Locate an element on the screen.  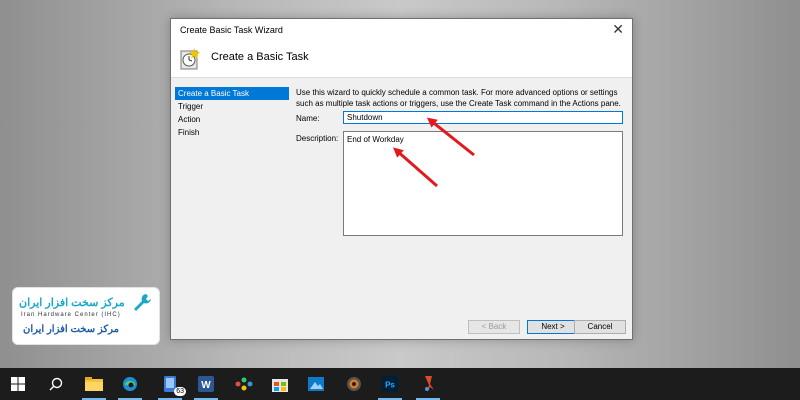
wrench-icon is located at coordinates (142, 302).